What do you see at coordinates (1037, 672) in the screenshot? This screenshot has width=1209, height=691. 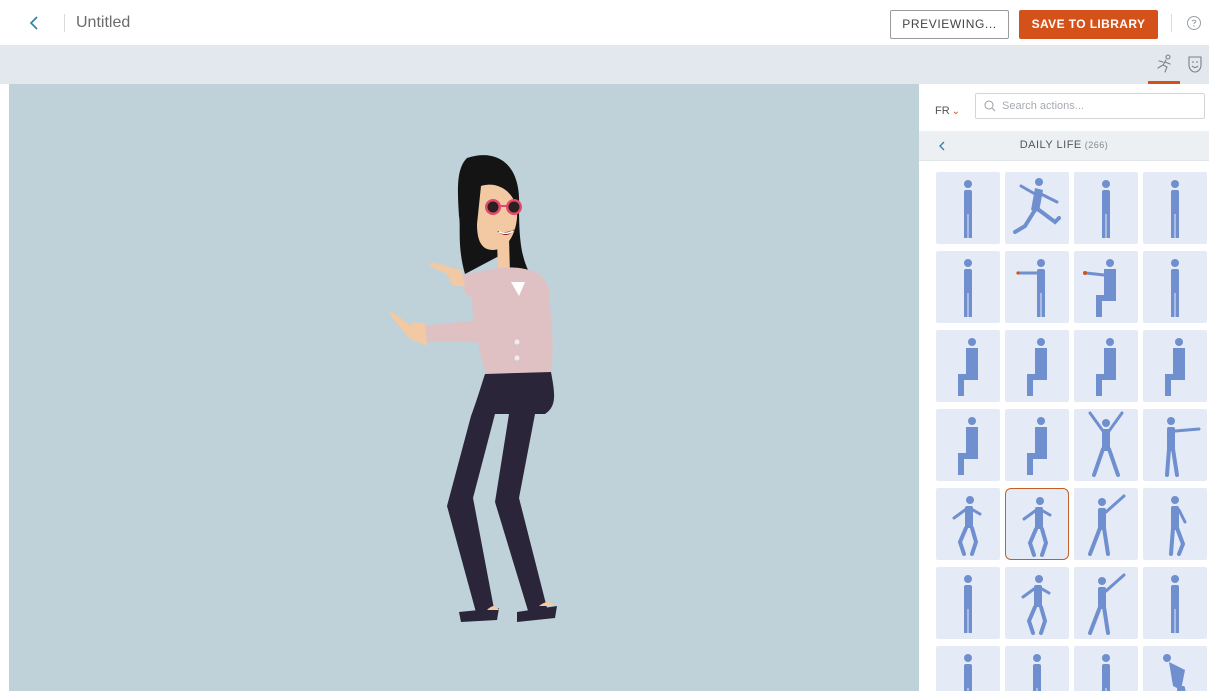 I see `stand-box-icon` at bounding box center [1037, 672].